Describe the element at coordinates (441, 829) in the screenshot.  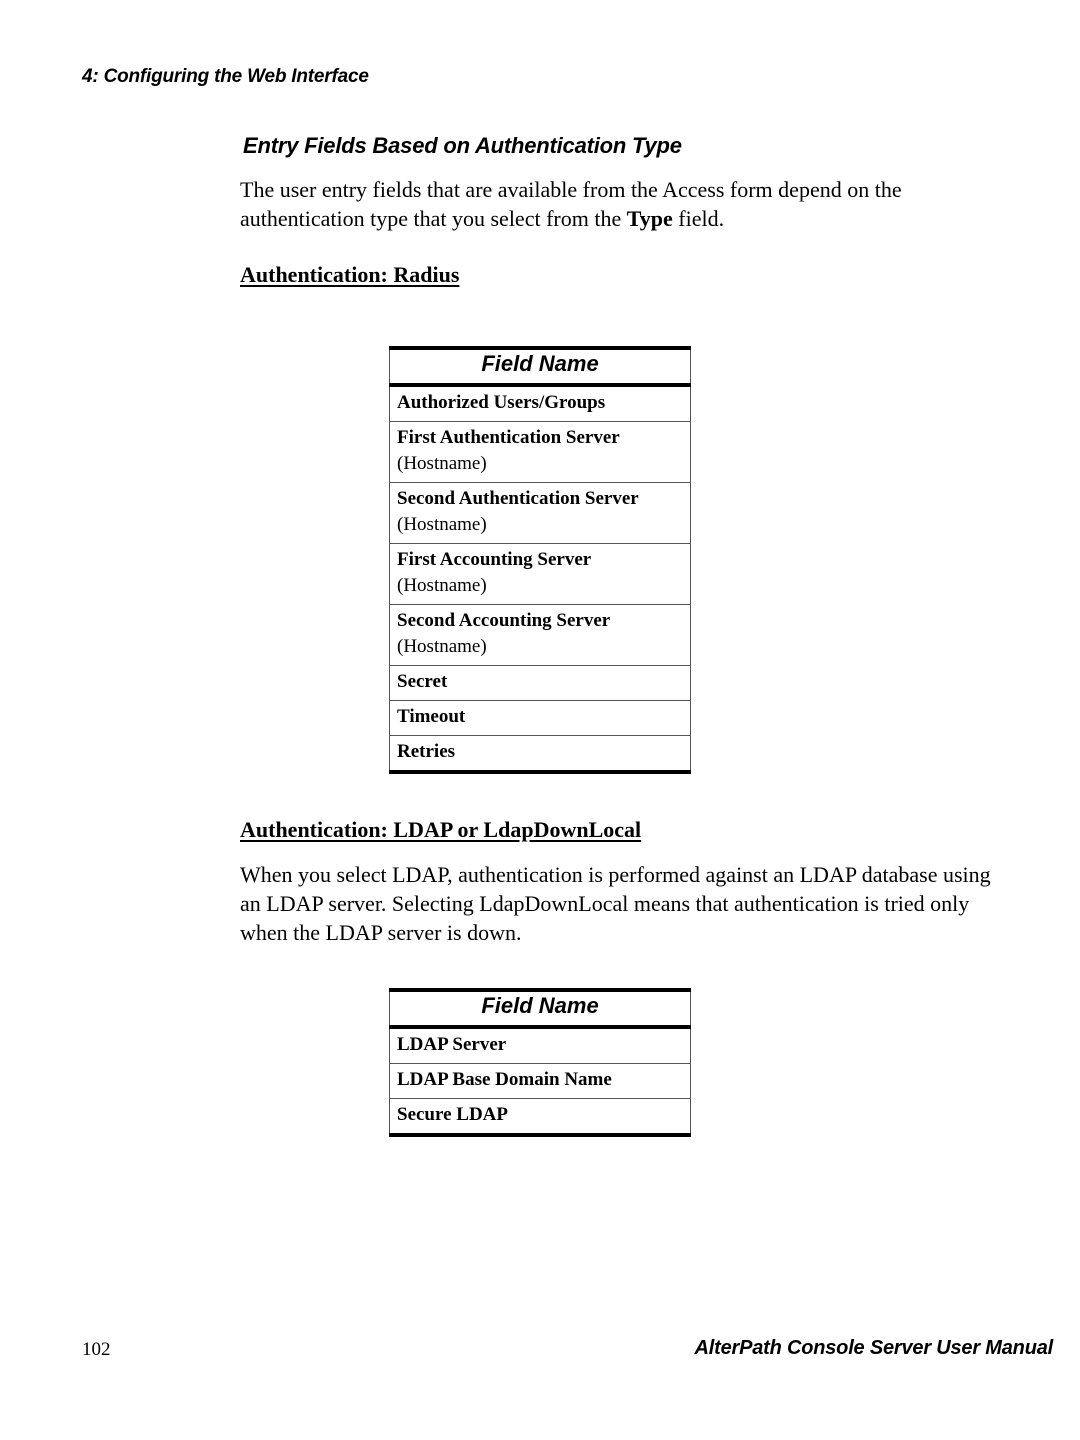
I see `ldap-heading: Authentication: LDAP or LdapDownLocal` at that location.